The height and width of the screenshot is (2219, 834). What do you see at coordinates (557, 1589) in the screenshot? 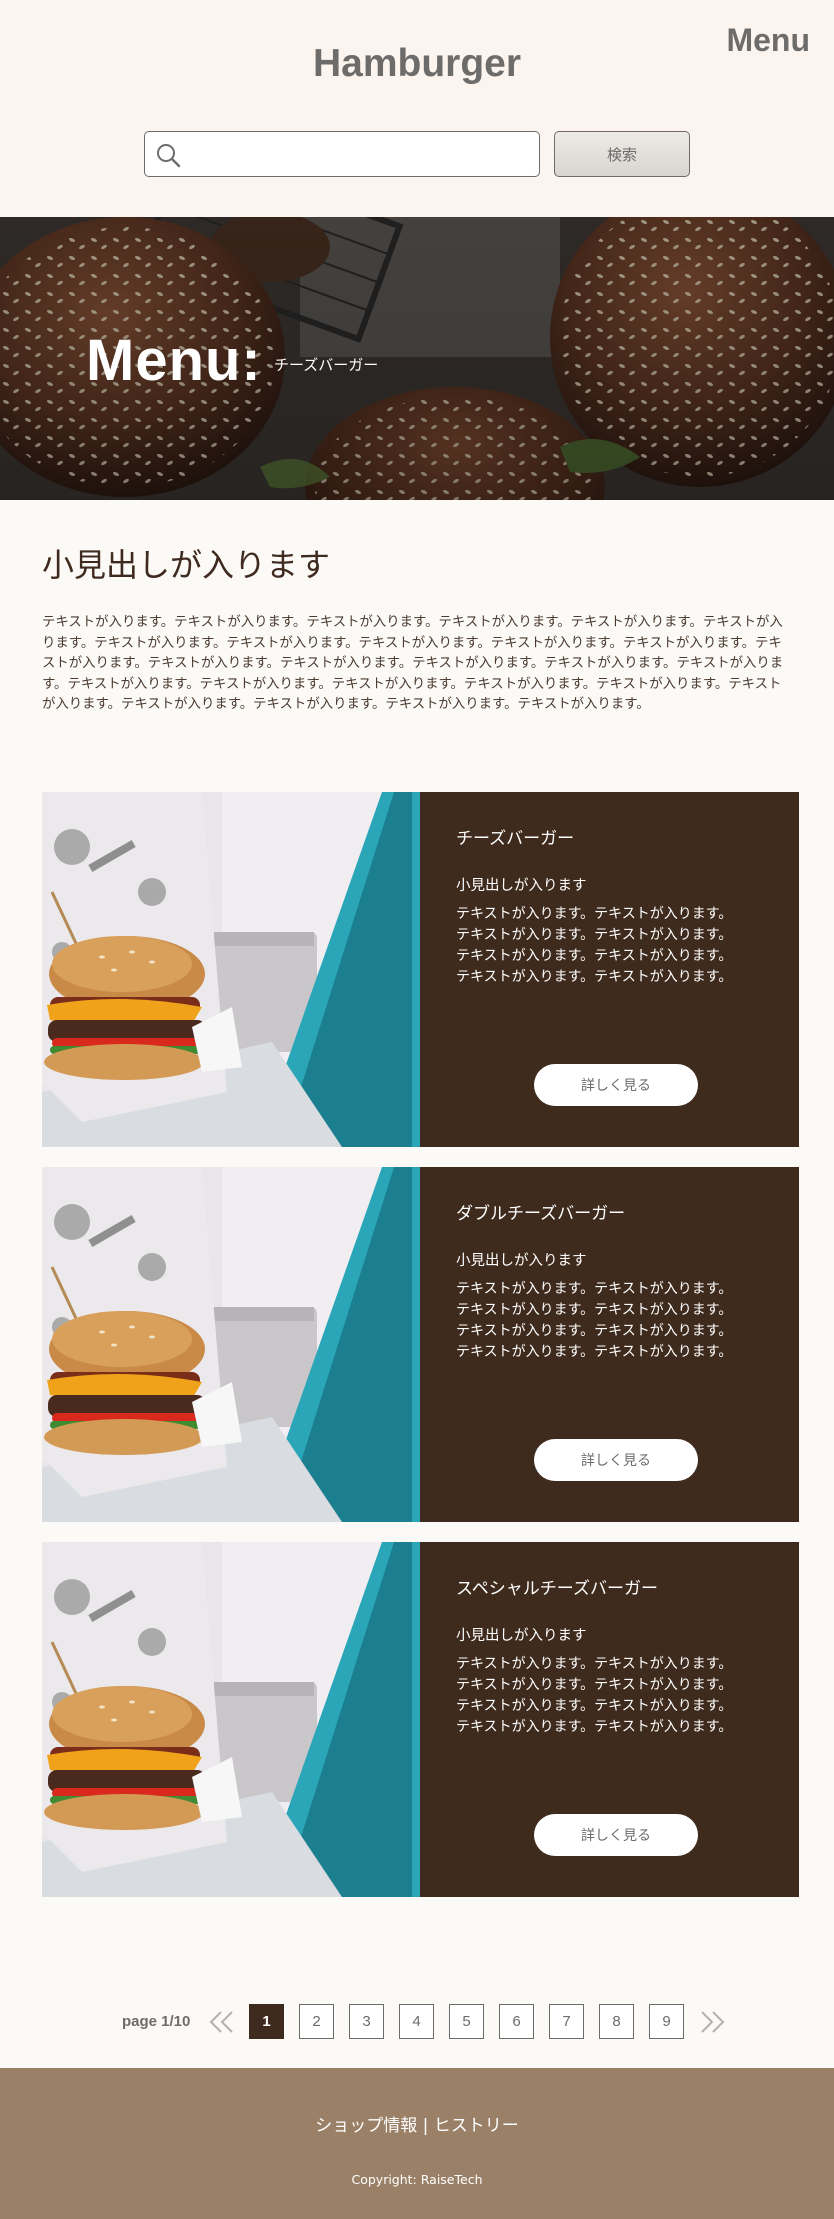
I see `card-title: スペシャルチーズバーガー` at bounding box center [557, 1589].